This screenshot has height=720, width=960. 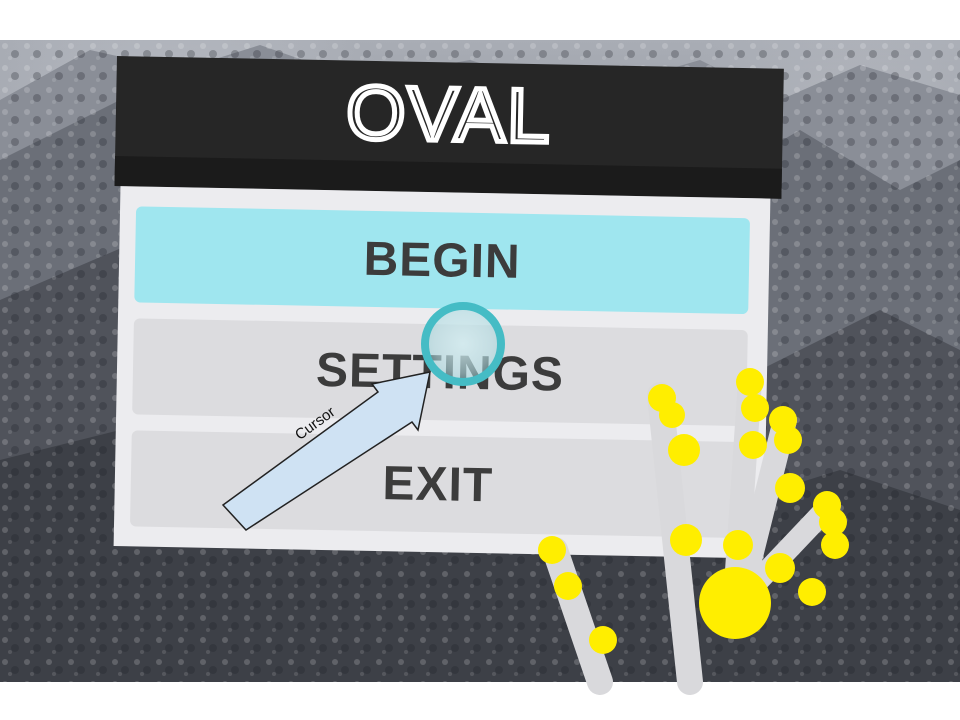 What do you see at coordinates (326, 451) in the screenshot?
I see `callout-arrow-icon` at bounding box center [326, 451].